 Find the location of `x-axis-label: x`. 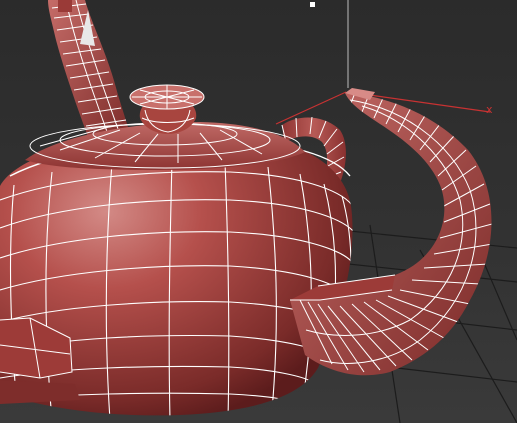

x-axis-label: x is located at coordinates (489, 109).